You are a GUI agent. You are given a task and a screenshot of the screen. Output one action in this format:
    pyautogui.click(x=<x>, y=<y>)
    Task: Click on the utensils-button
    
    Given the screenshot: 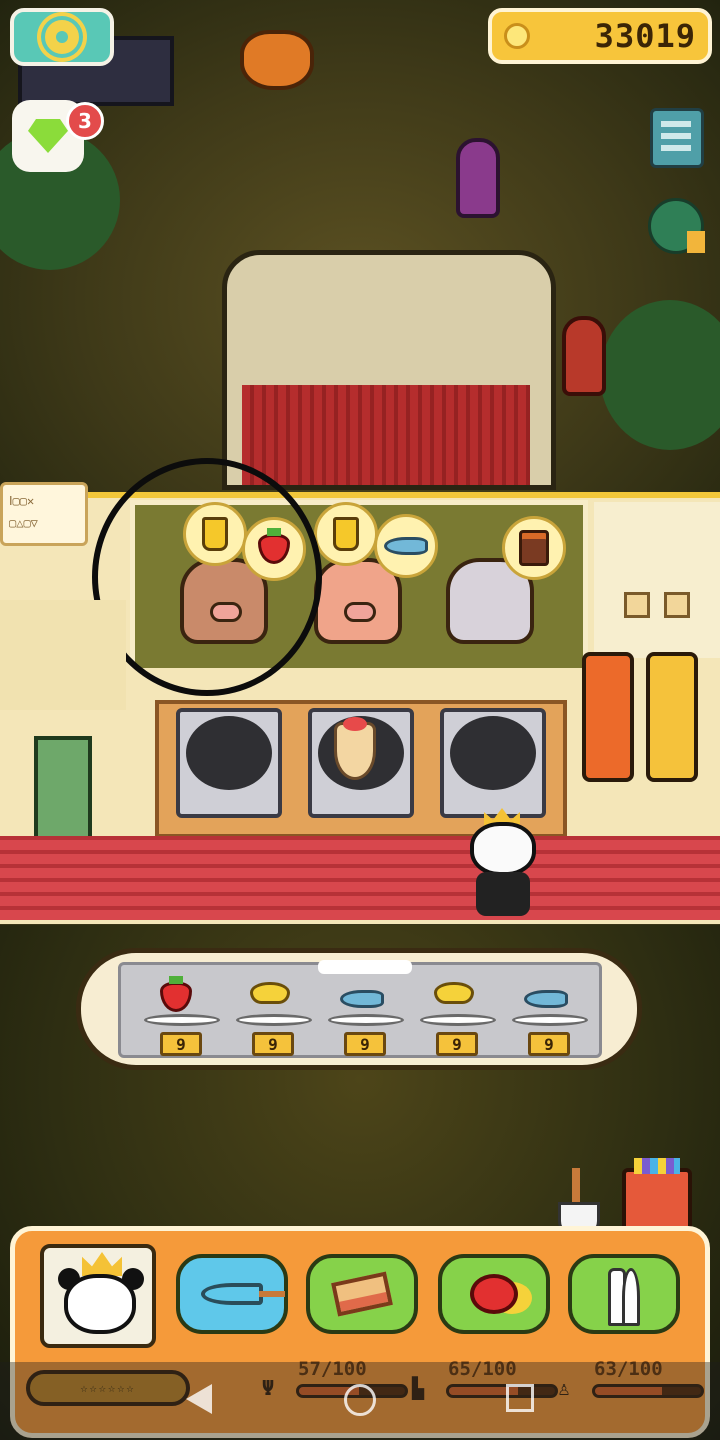 What is the action you would take?
    pyautogui.click(x=624, y=1294)
    